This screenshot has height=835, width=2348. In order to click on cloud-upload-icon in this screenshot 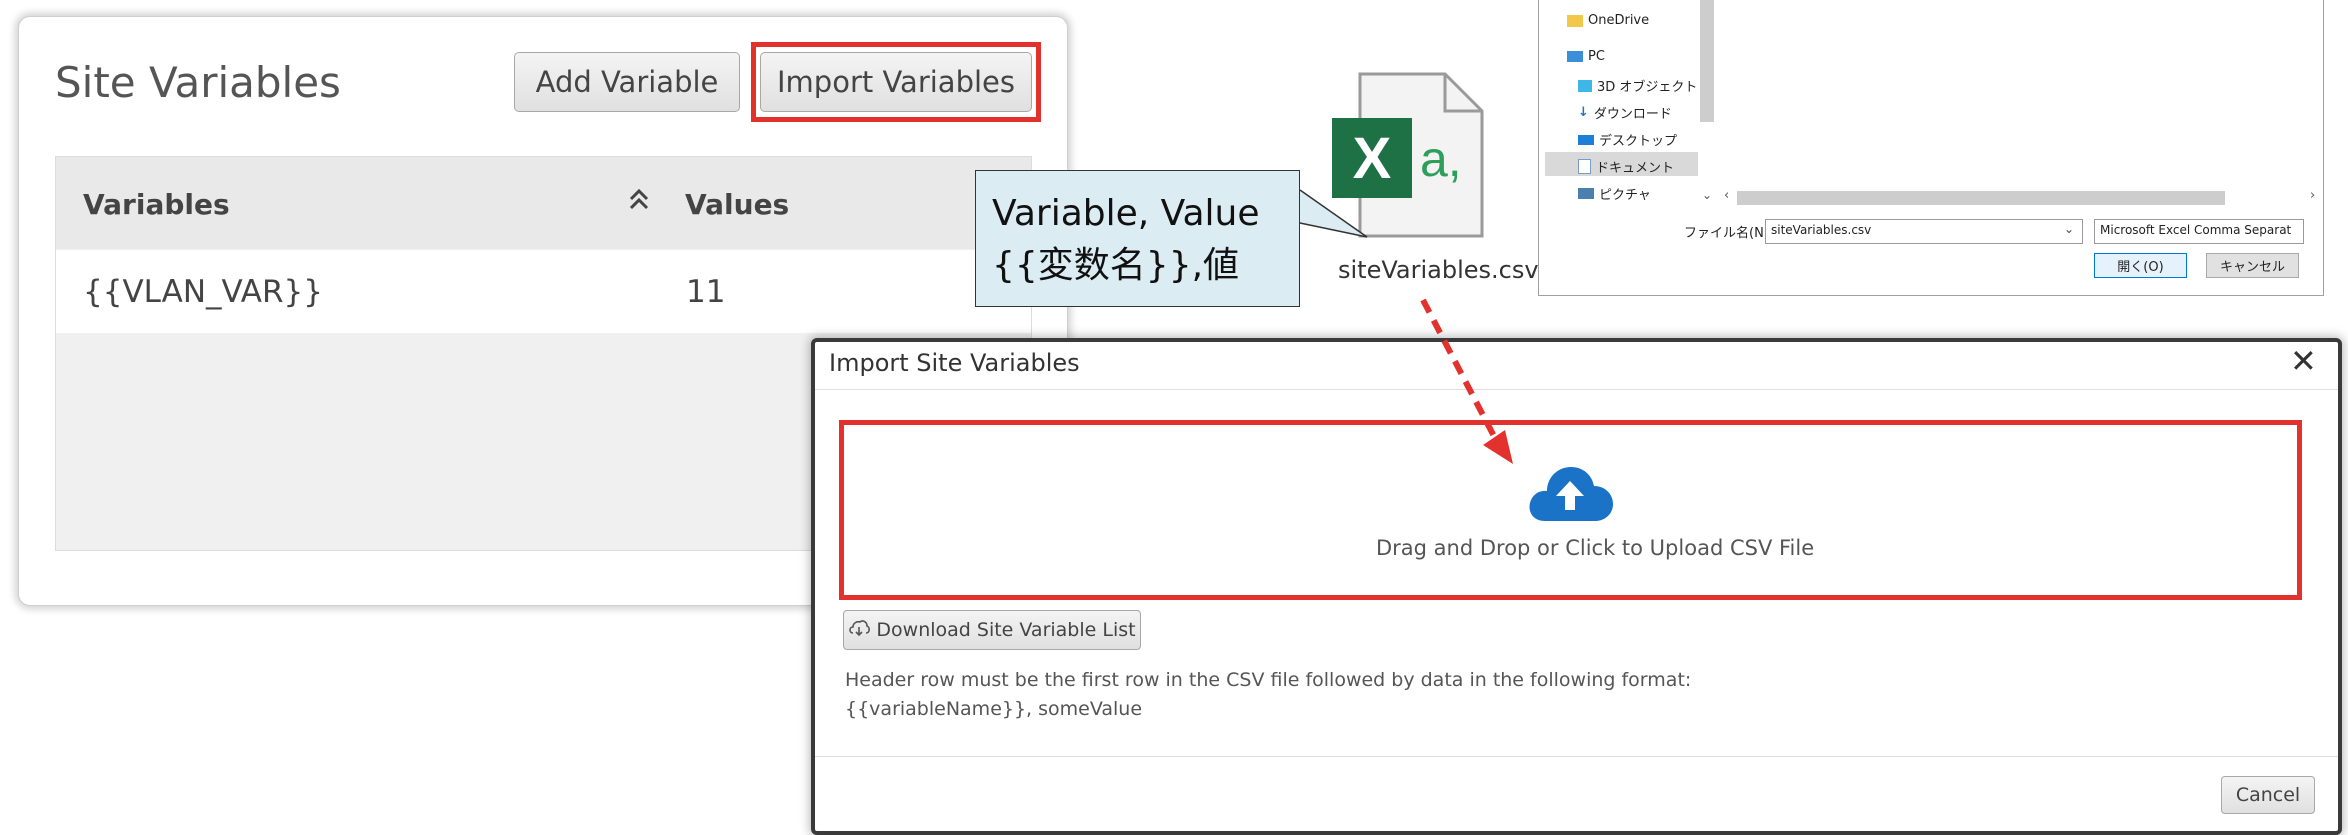, I will do `click(1570, 491)`.